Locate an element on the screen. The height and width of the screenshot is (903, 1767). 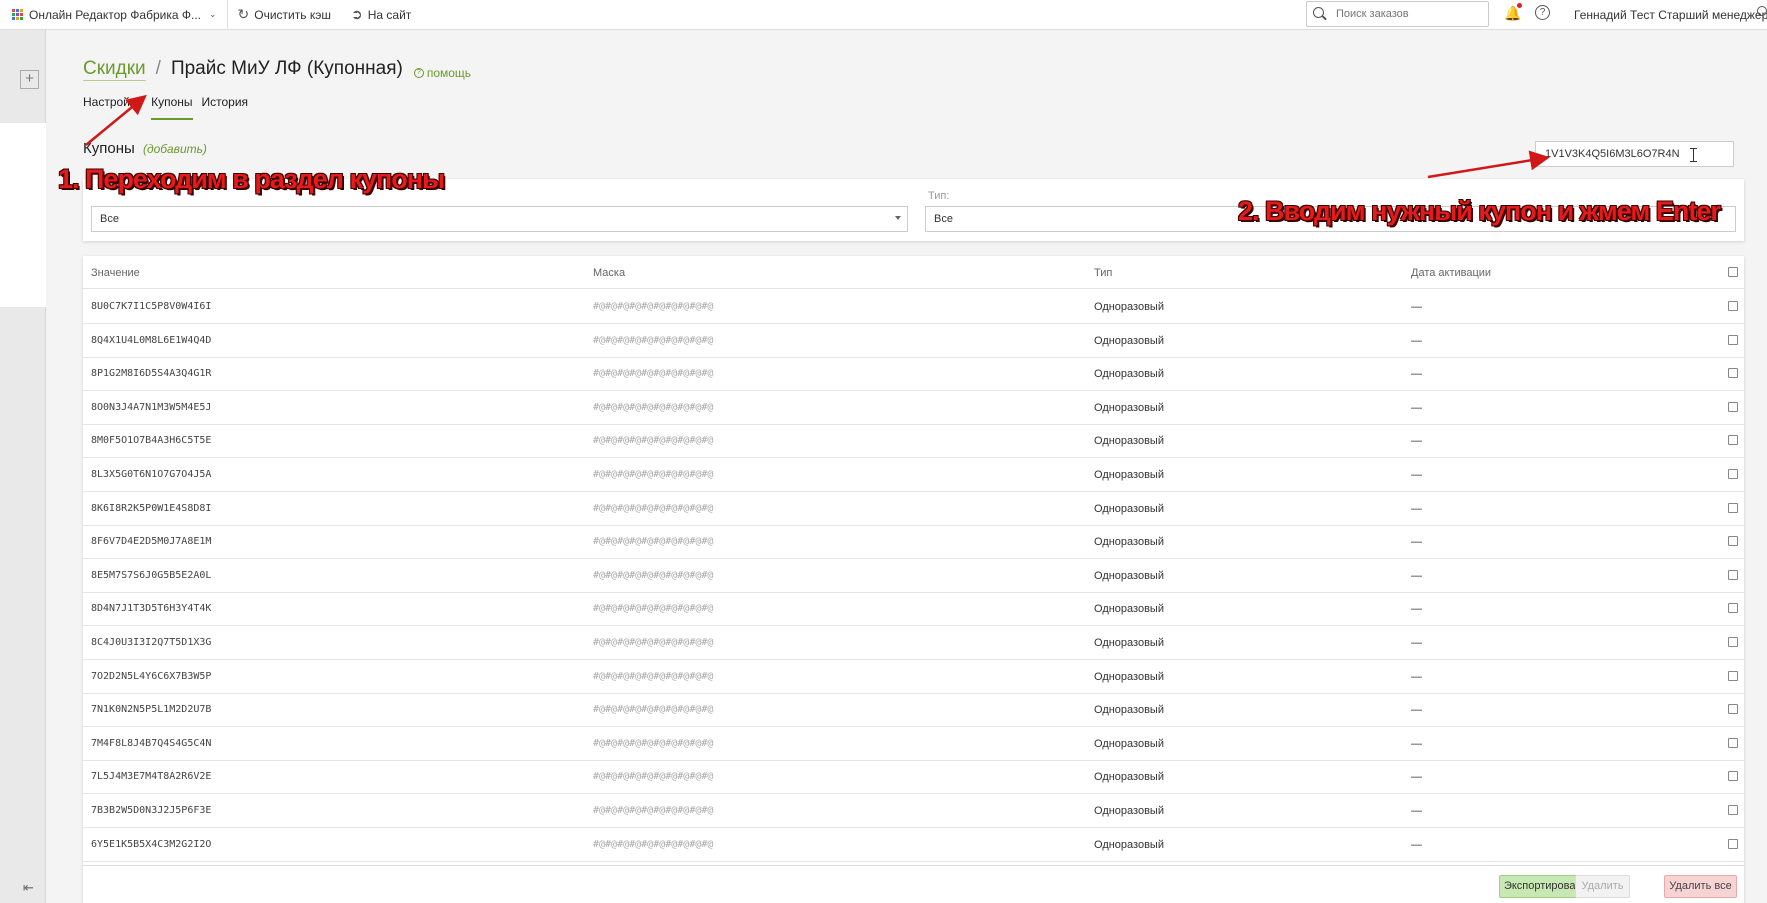
coupon-value-cell: 7L5J4M3E7M4T8A2R6V2E is located at coordinates (151, 777).